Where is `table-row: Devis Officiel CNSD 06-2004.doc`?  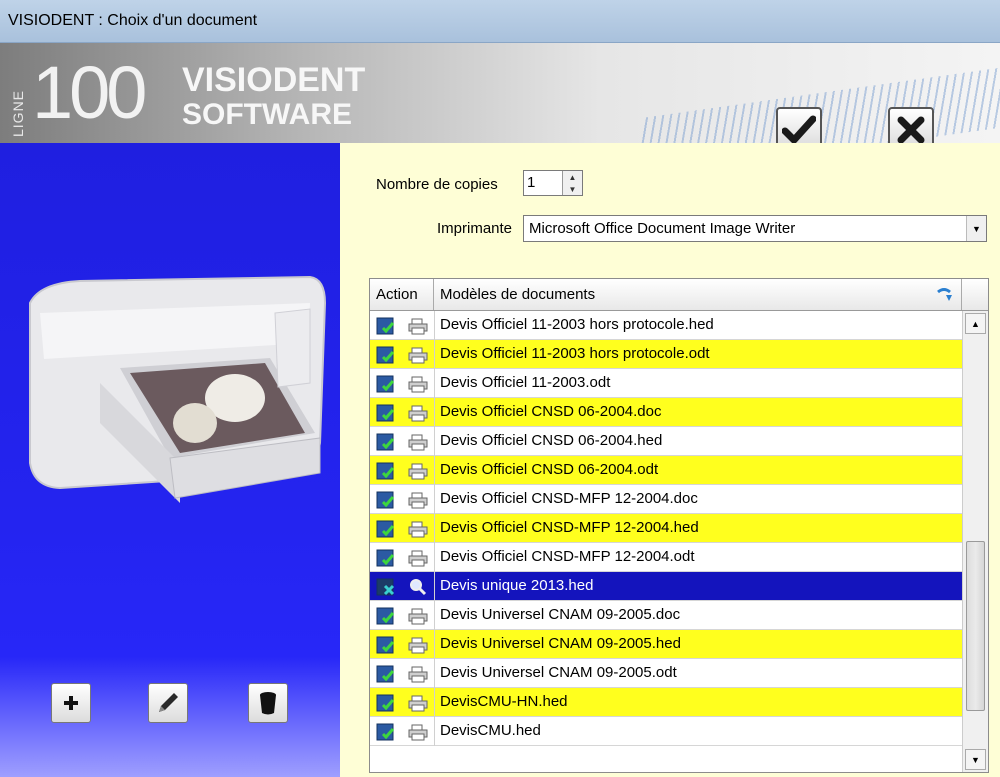
table-row: Devis Officiel CNSD 06-2004.doc is located at coordinates (666, 412).